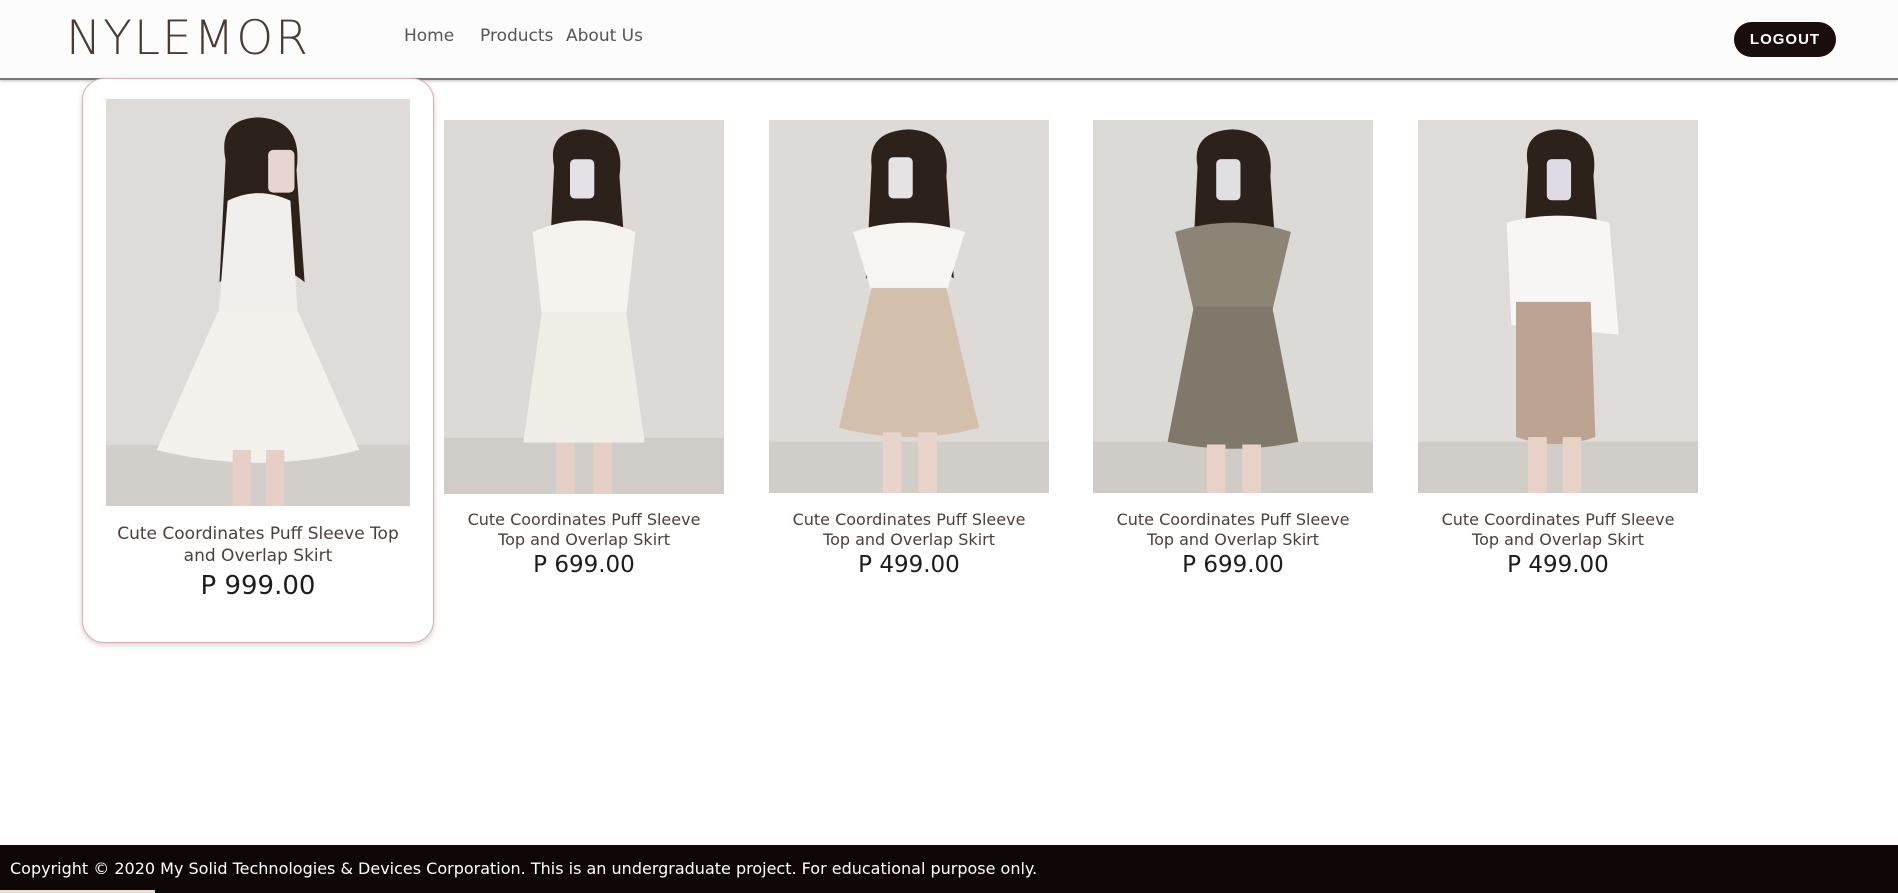  Describe the element at coordinates (258, 586) in the screenshot. I see `product-price: P 999.00` at that location.